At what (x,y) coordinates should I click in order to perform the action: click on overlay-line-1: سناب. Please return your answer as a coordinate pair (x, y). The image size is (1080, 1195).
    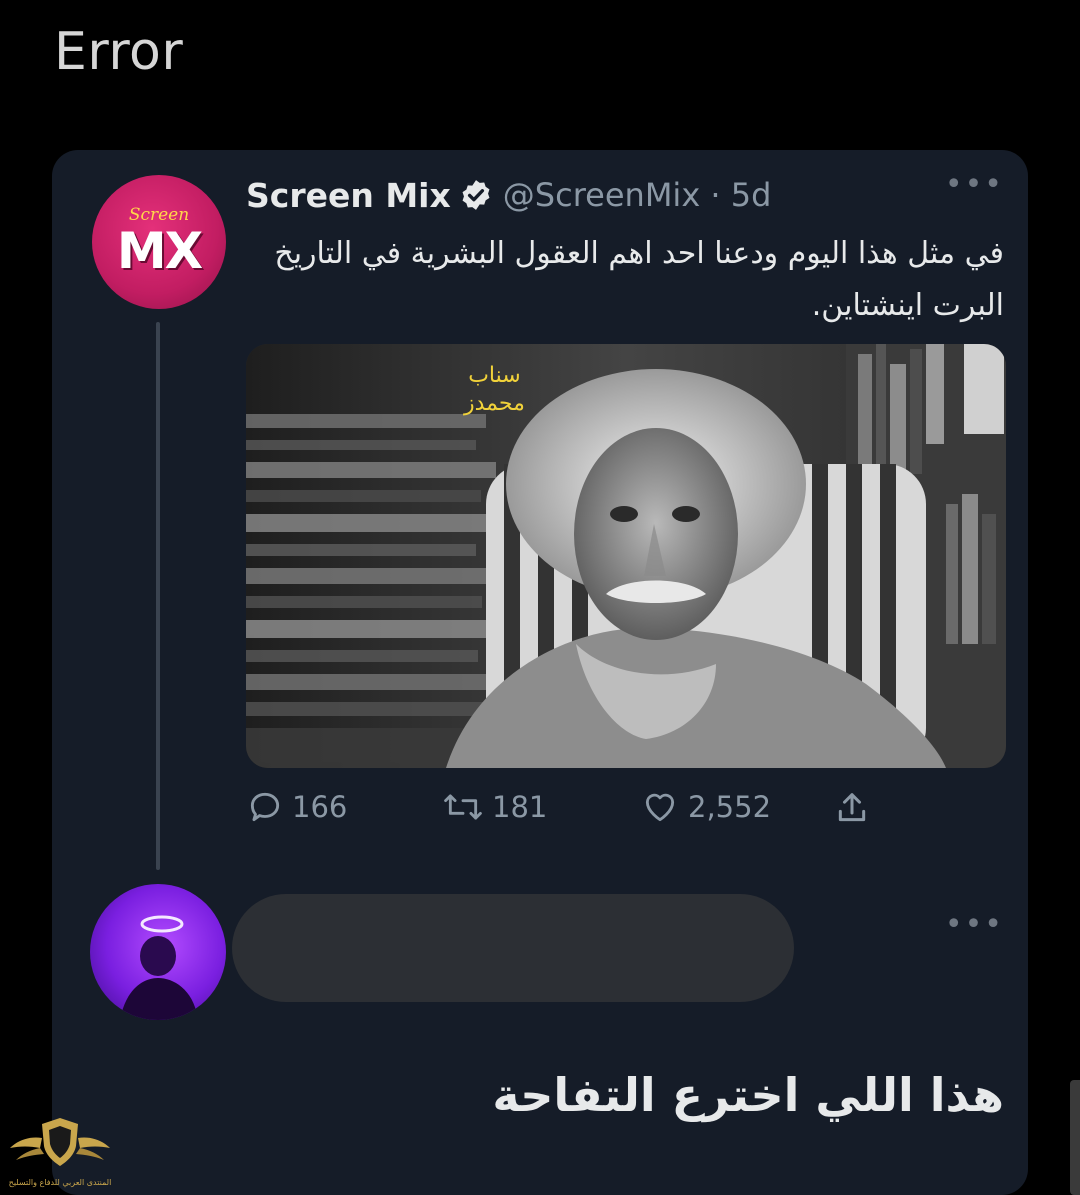
    Looking at the image, I should click on (494, 375).